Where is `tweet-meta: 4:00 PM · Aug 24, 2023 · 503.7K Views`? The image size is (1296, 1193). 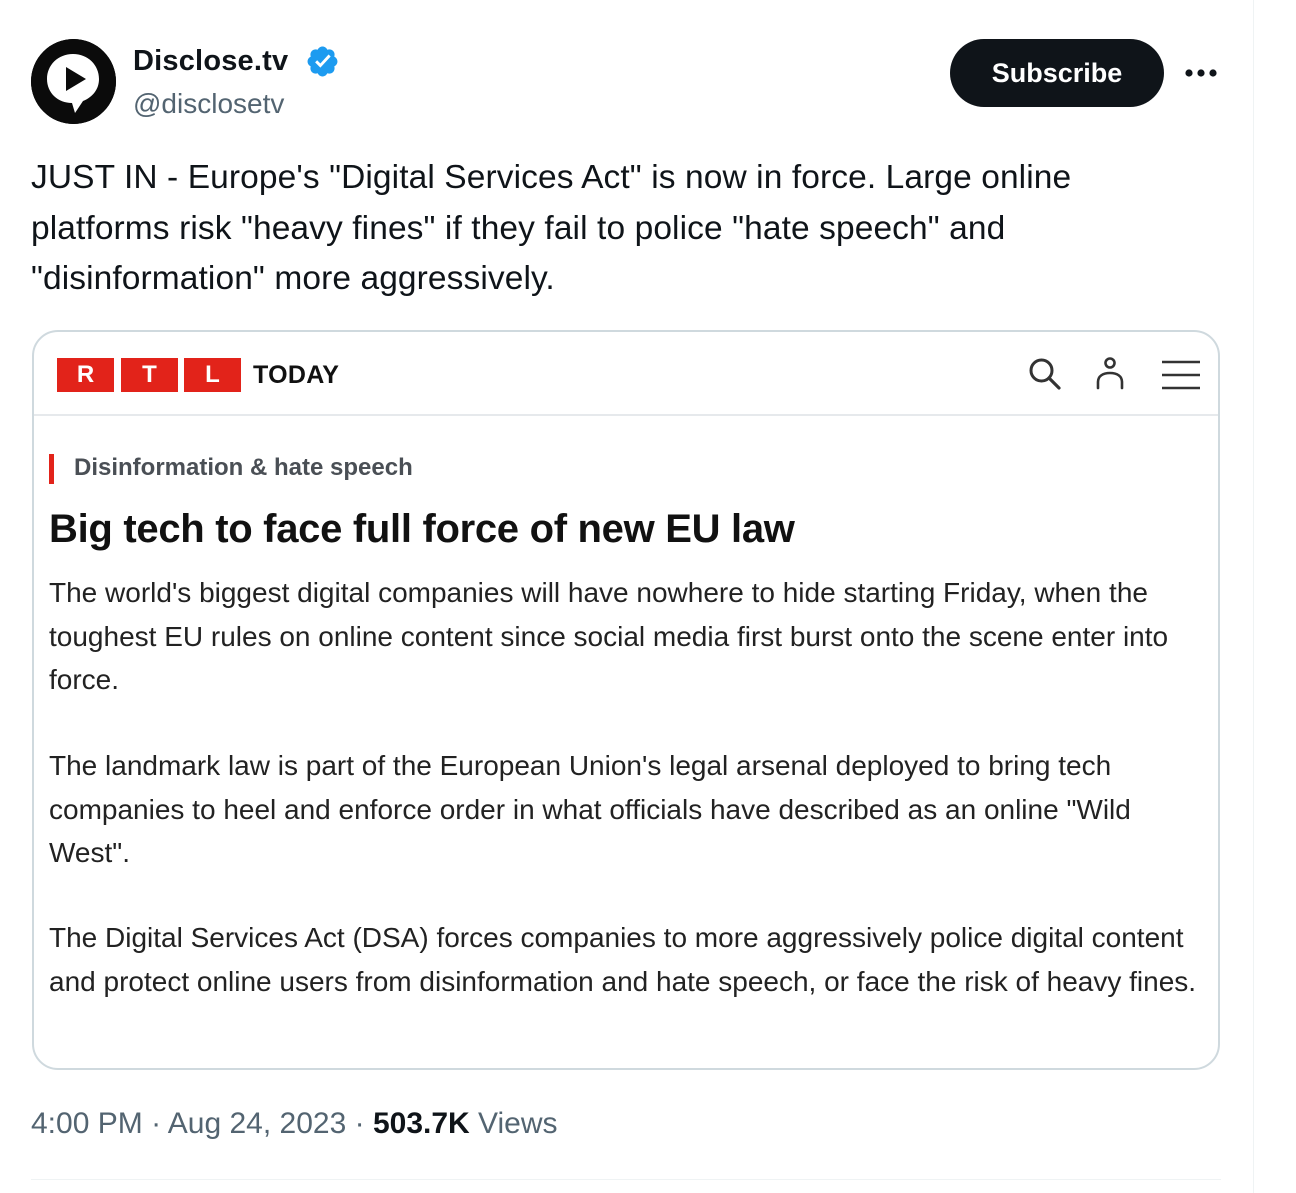 tweet-meta: 4:00 PM · Aug 24, 2023 · 503.7K Views is located at coordinates (294, 1124).